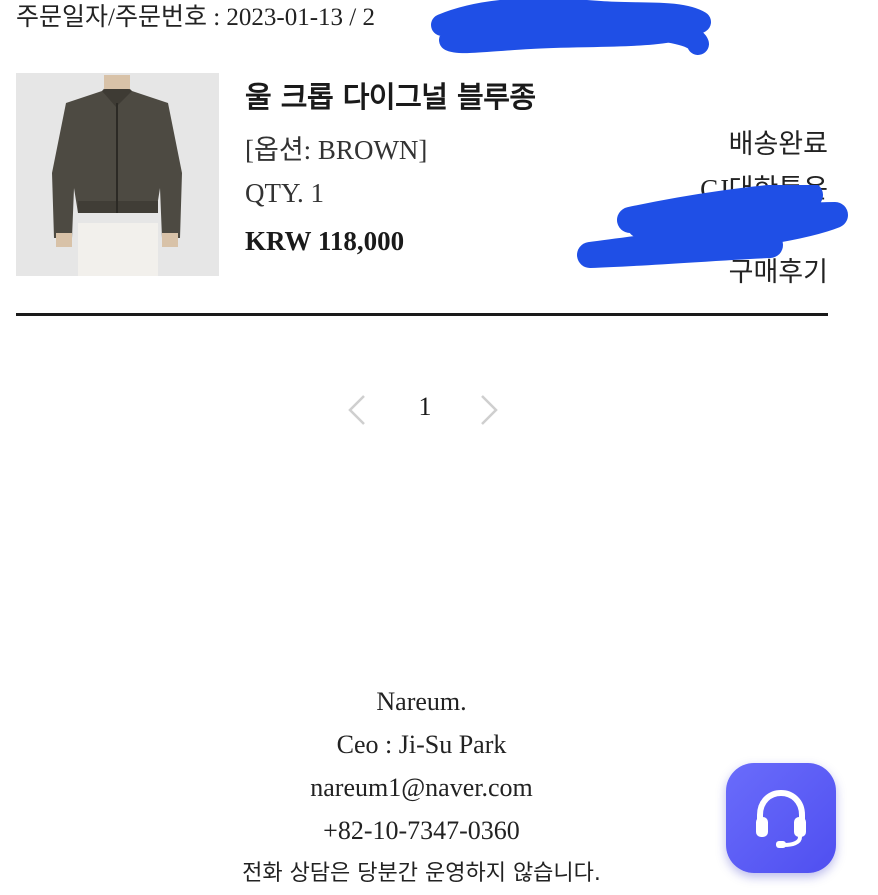 Image resolution: width=878 pixels, height=895 pixels. Describe the element at coordinates (421, 701) in the screenshot. I see `footer-company: Nareum.` at that location.